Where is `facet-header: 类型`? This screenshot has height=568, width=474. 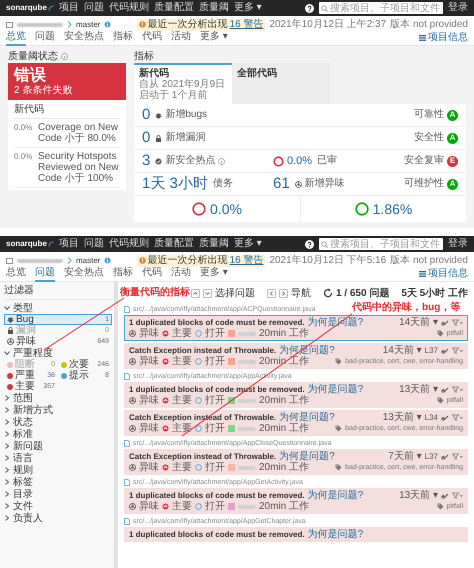
facet-header: 类型 is located at coordinates (23, 308).